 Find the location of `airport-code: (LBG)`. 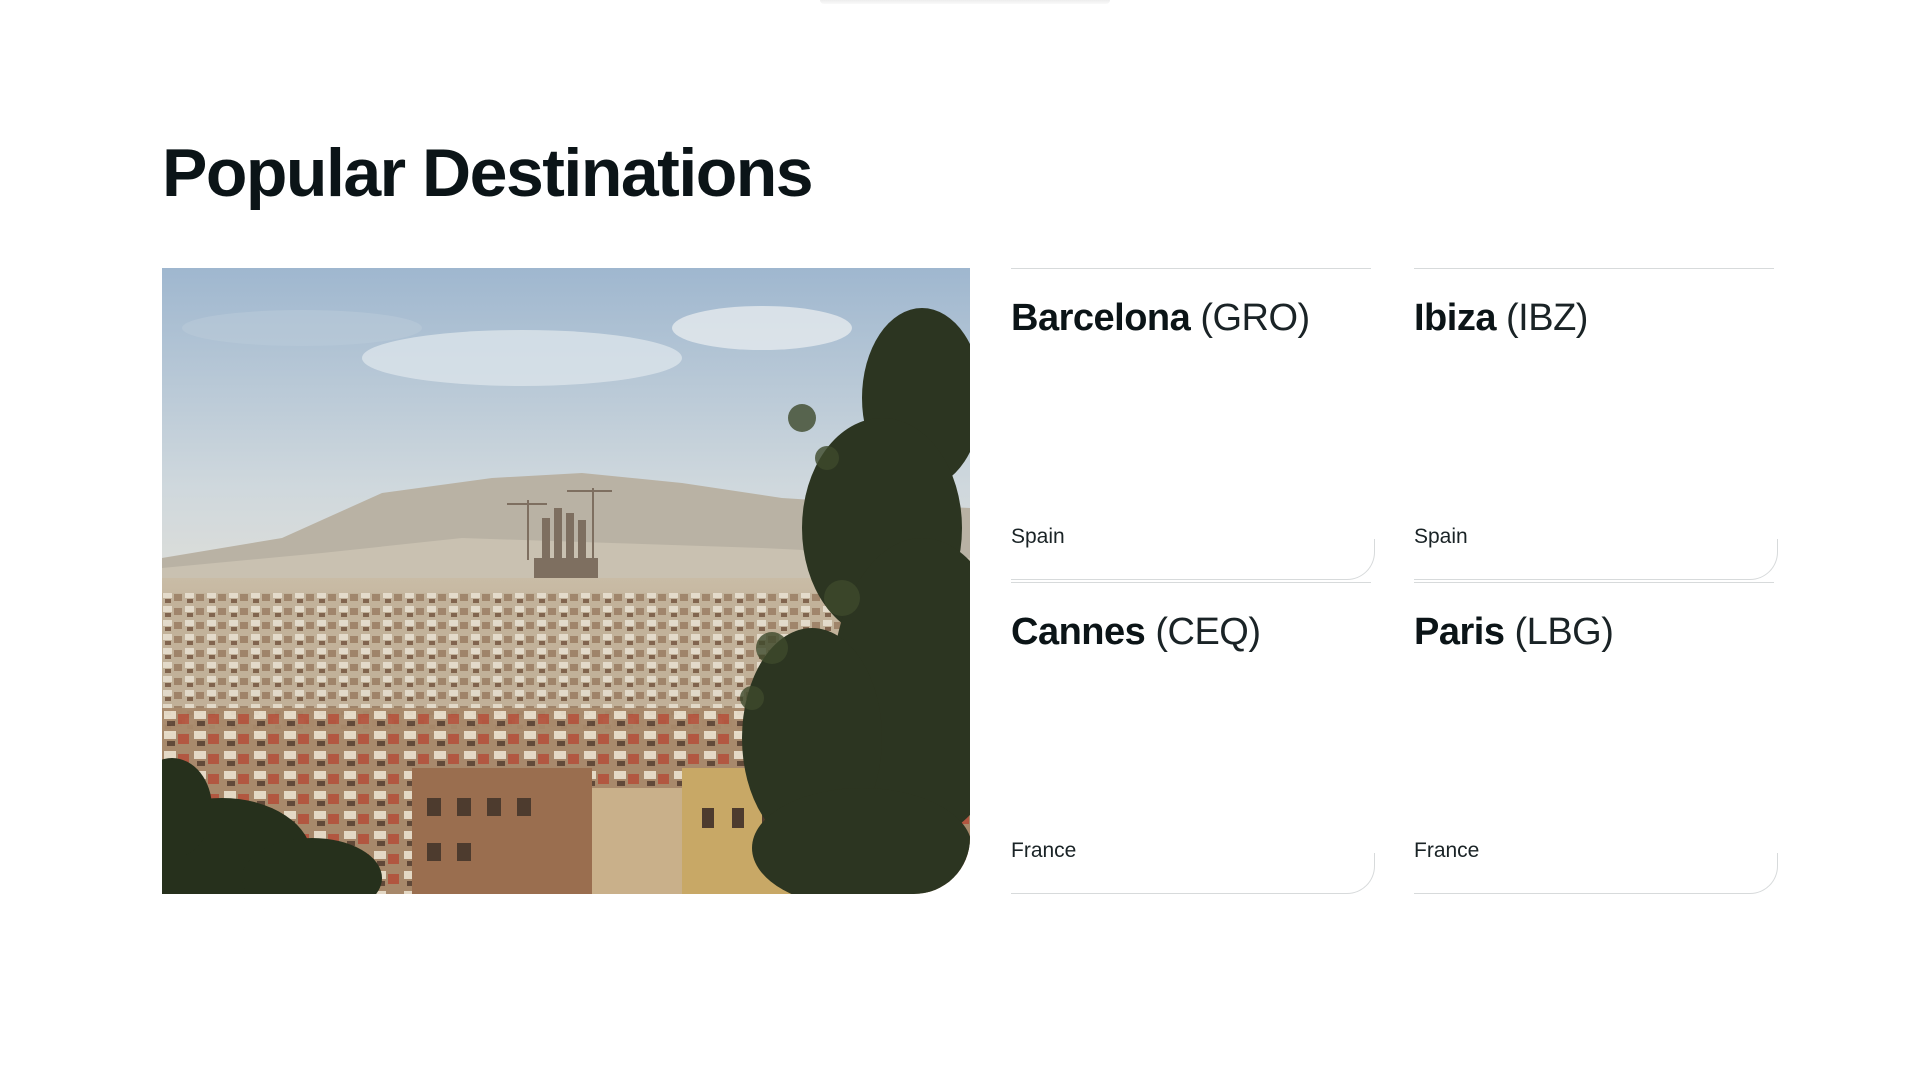

airport-code: (LBG) is located at coordinates (1564, 632).